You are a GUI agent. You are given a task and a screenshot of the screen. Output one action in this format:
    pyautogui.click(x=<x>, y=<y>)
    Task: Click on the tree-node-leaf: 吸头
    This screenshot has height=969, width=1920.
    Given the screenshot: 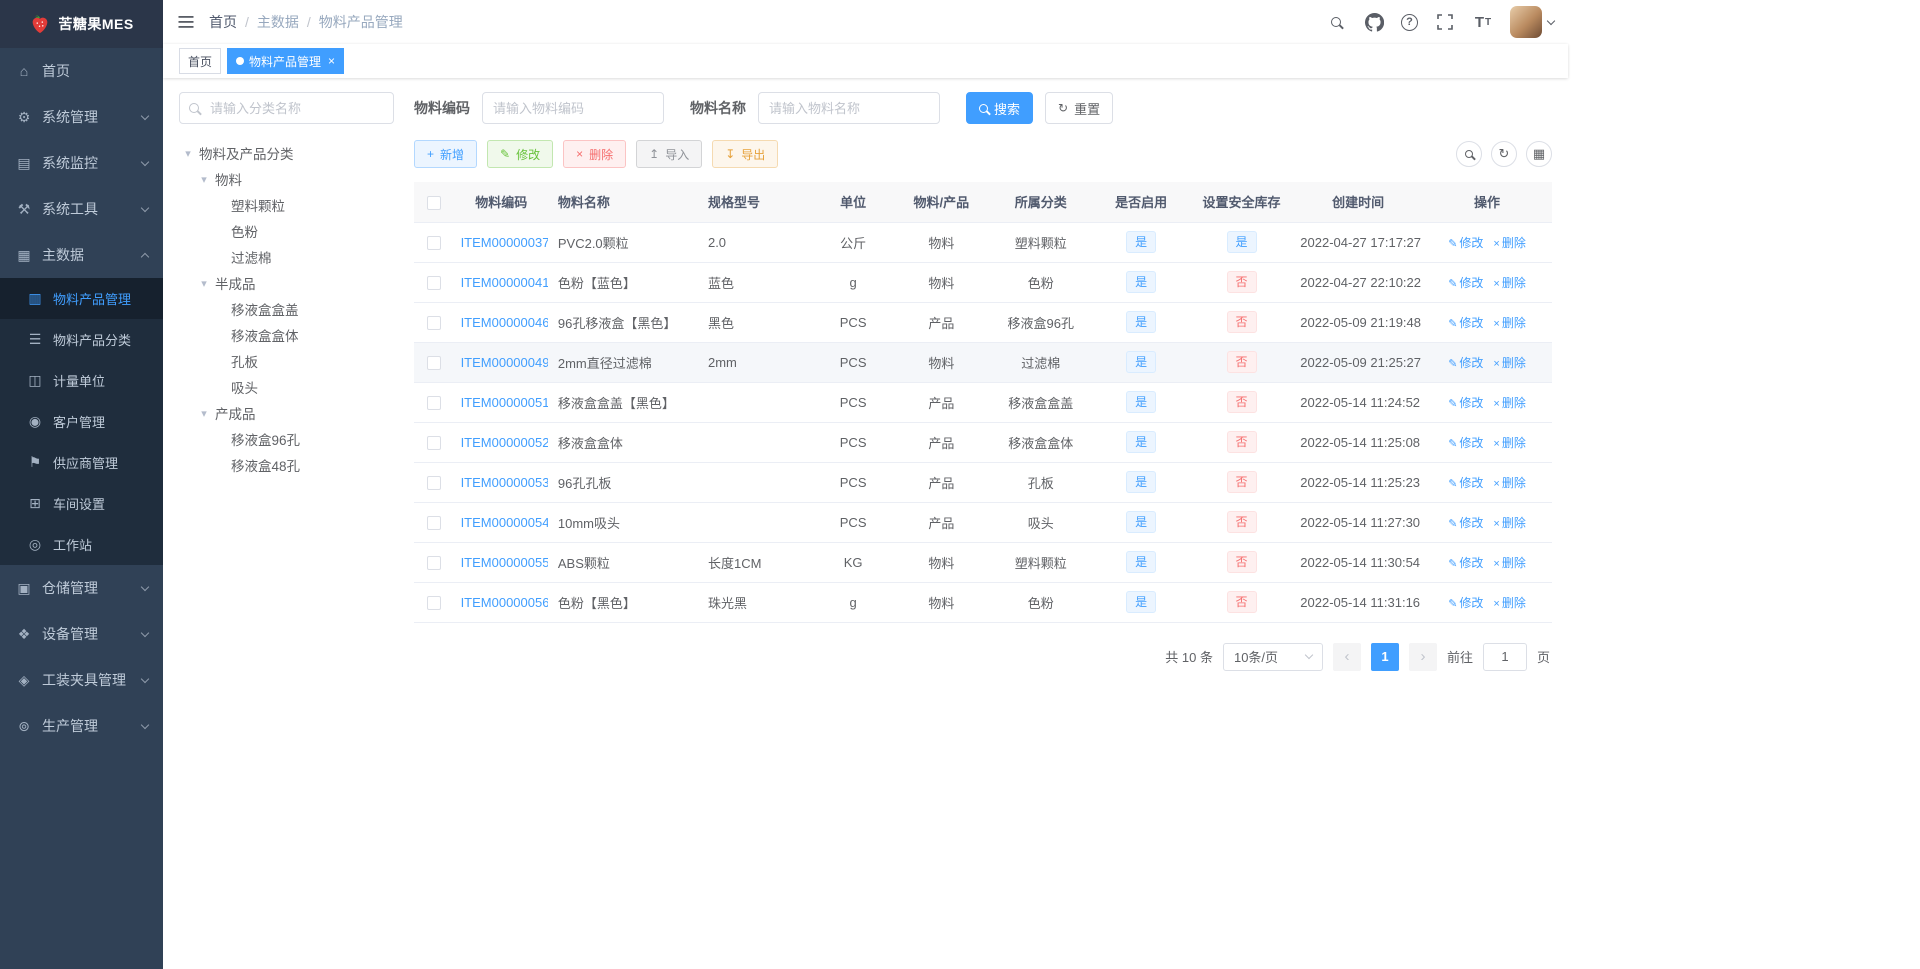 What is the action you would take?
    pyautogui.click(x=286, y=387)
    